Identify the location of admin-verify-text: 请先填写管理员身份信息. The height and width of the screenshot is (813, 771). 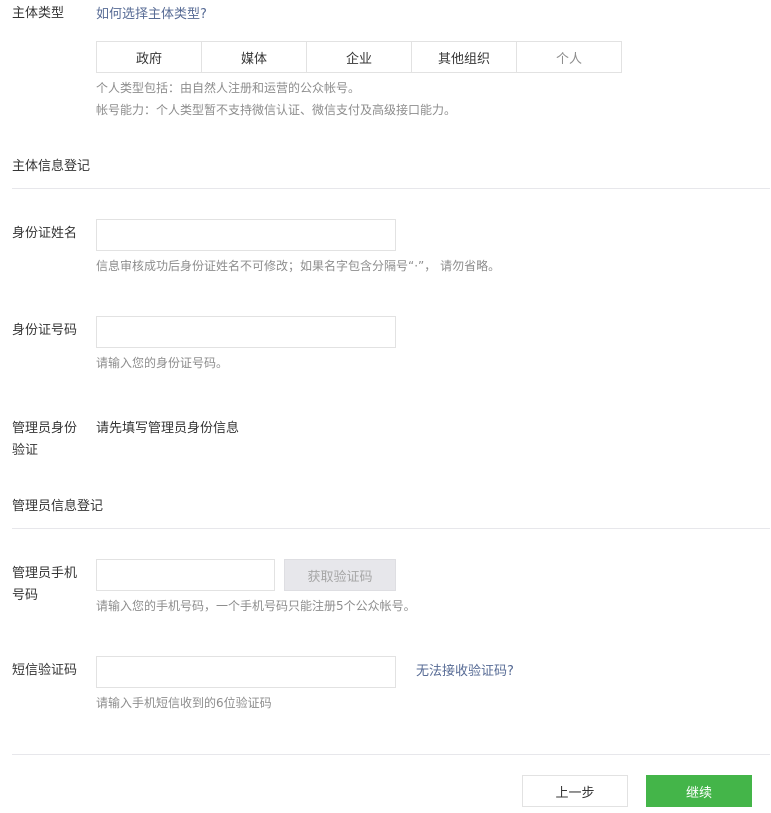
(168, 428).